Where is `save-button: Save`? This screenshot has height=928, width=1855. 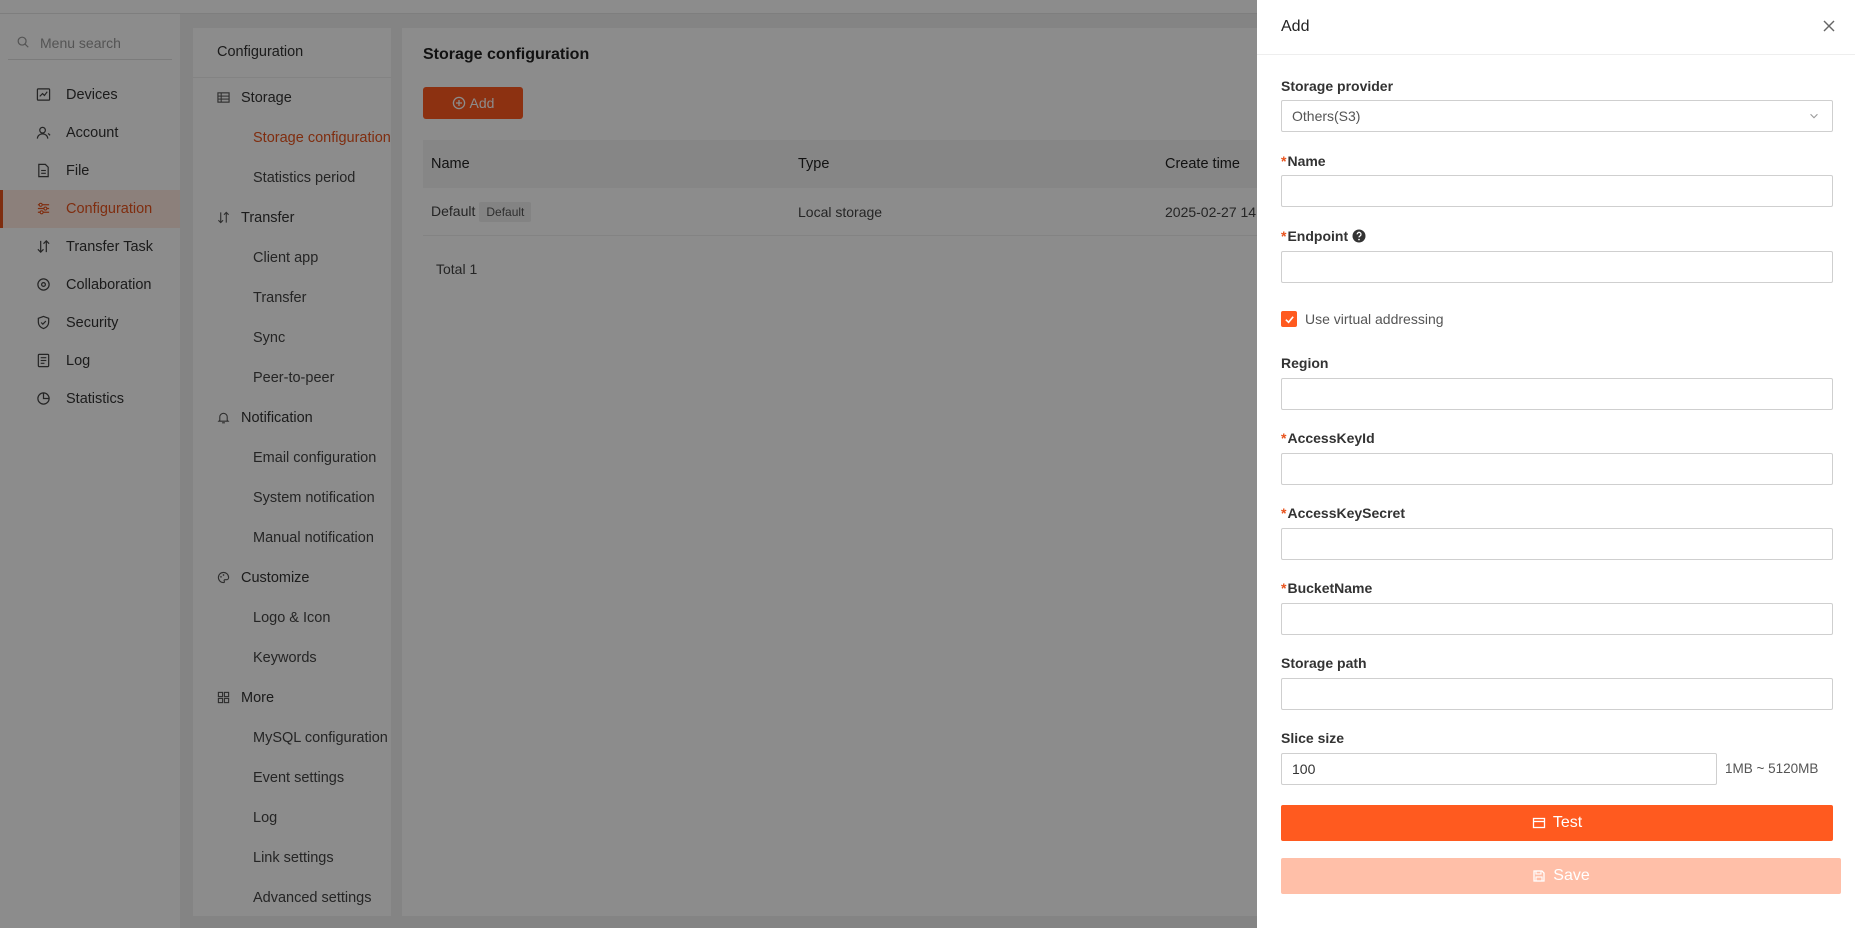 save-button: Save is located at coordinates (1561, 876).